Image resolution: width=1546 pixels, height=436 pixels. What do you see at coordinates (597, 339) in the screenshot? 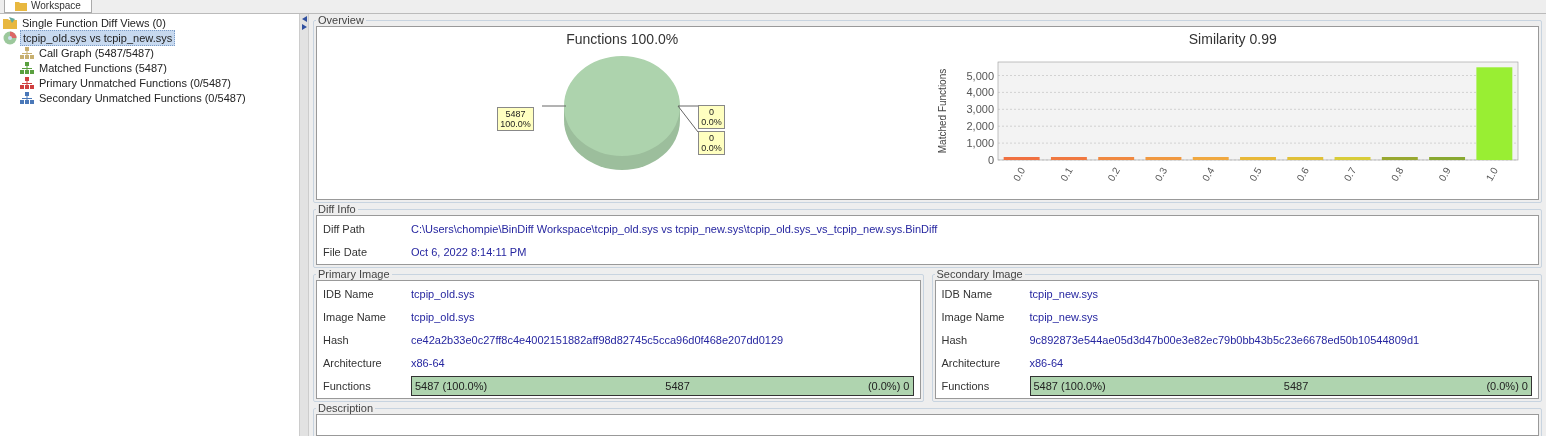
I see `field-value: ce42a2b33e0c27ff8c4e4002151882aff98d82745c5cca96d0f468e207dd0129` at bounding box center [597, 339].